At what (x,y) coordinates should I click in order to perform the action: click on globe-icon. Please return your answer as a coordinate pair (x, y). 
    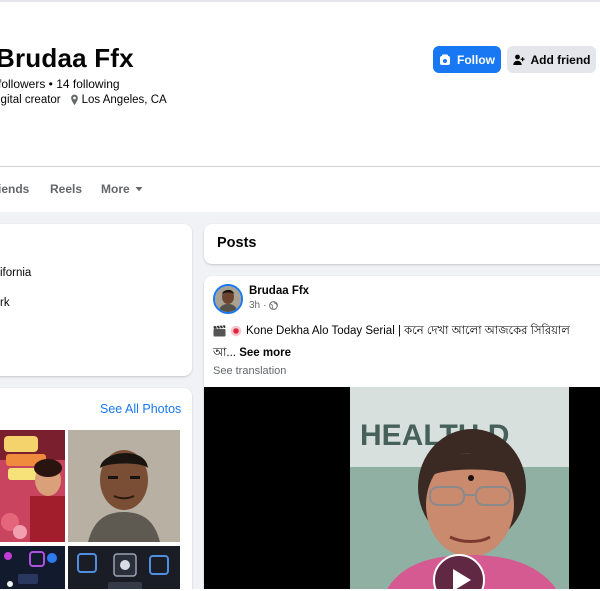
    Looking at the image, I should click on (274, 305).